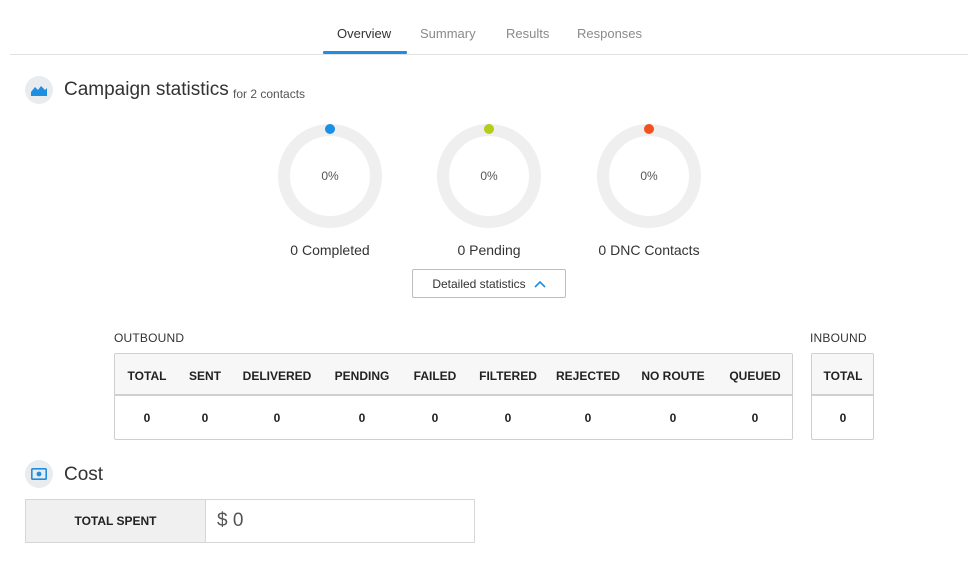  Describe the element at coordinates (649, 129) in the screenshot. I see `dnc-marker` at that location.